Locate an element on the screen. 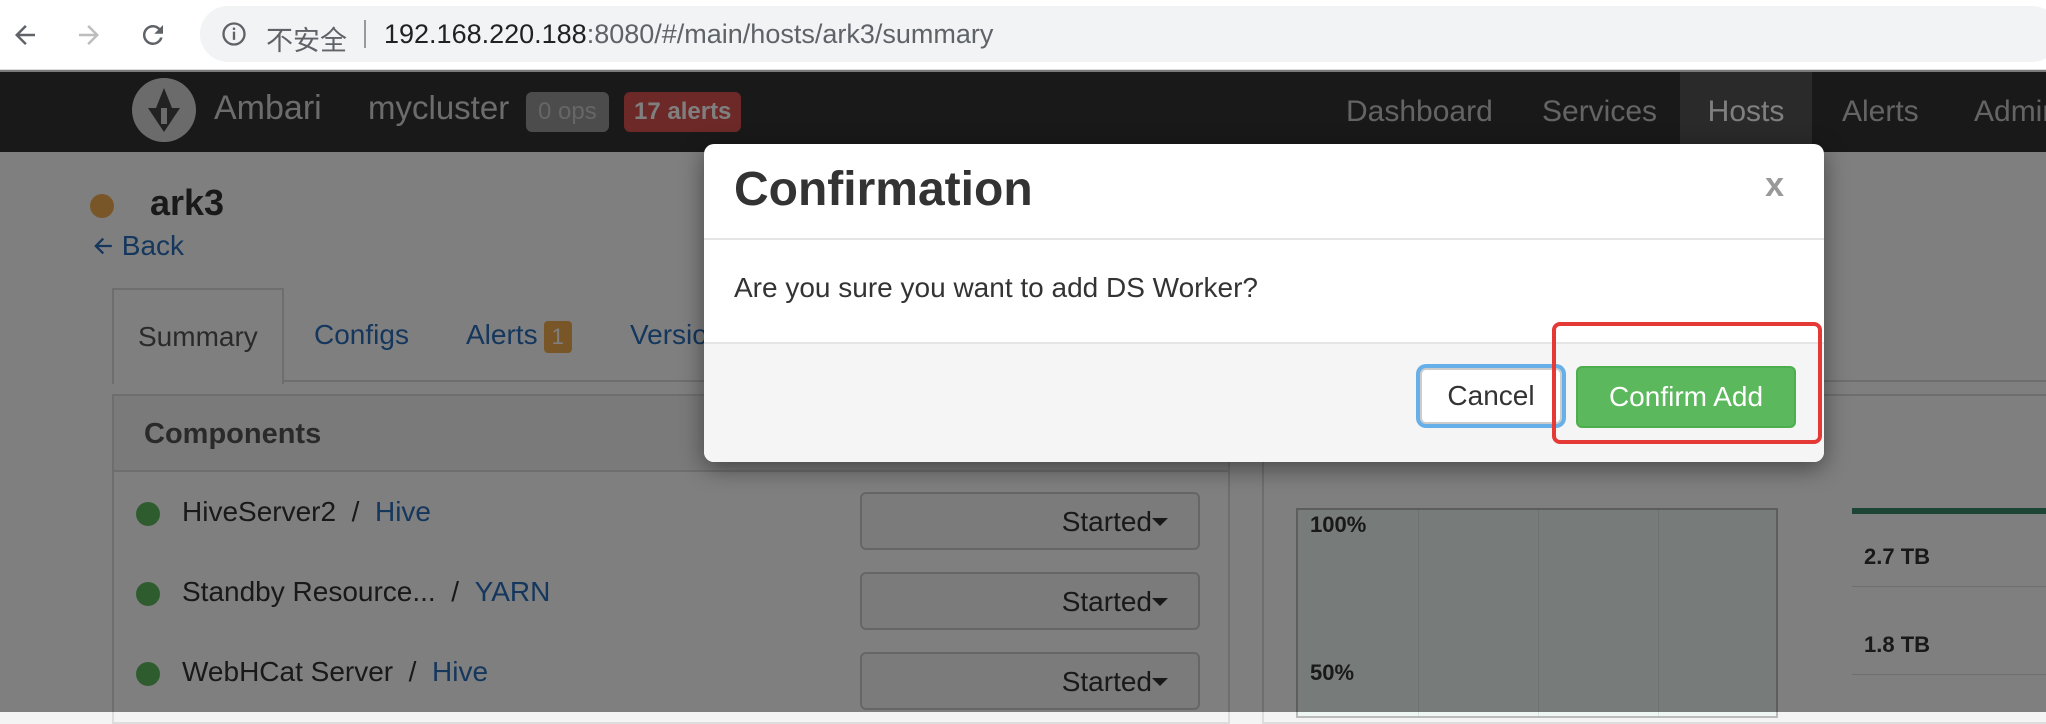 The height and width of the screenshot is (724, 2046). close-icon: x is located at coordinates (1774, 185).